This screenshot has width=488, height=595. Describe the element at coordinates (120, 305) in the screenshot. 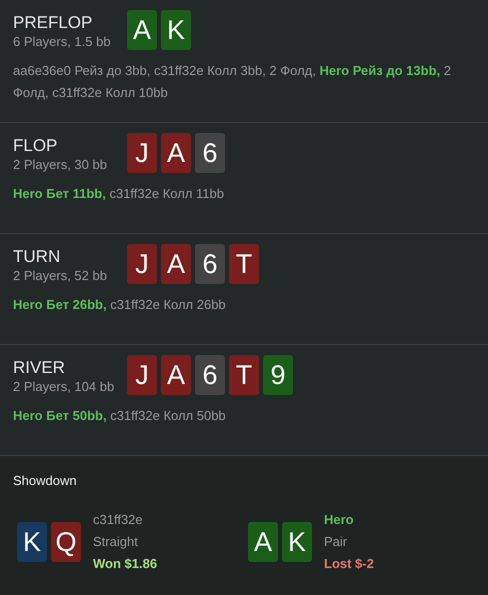

I see `action-log: Hero Бет 26bb, c31ff32e Колл 26bb` at that location.